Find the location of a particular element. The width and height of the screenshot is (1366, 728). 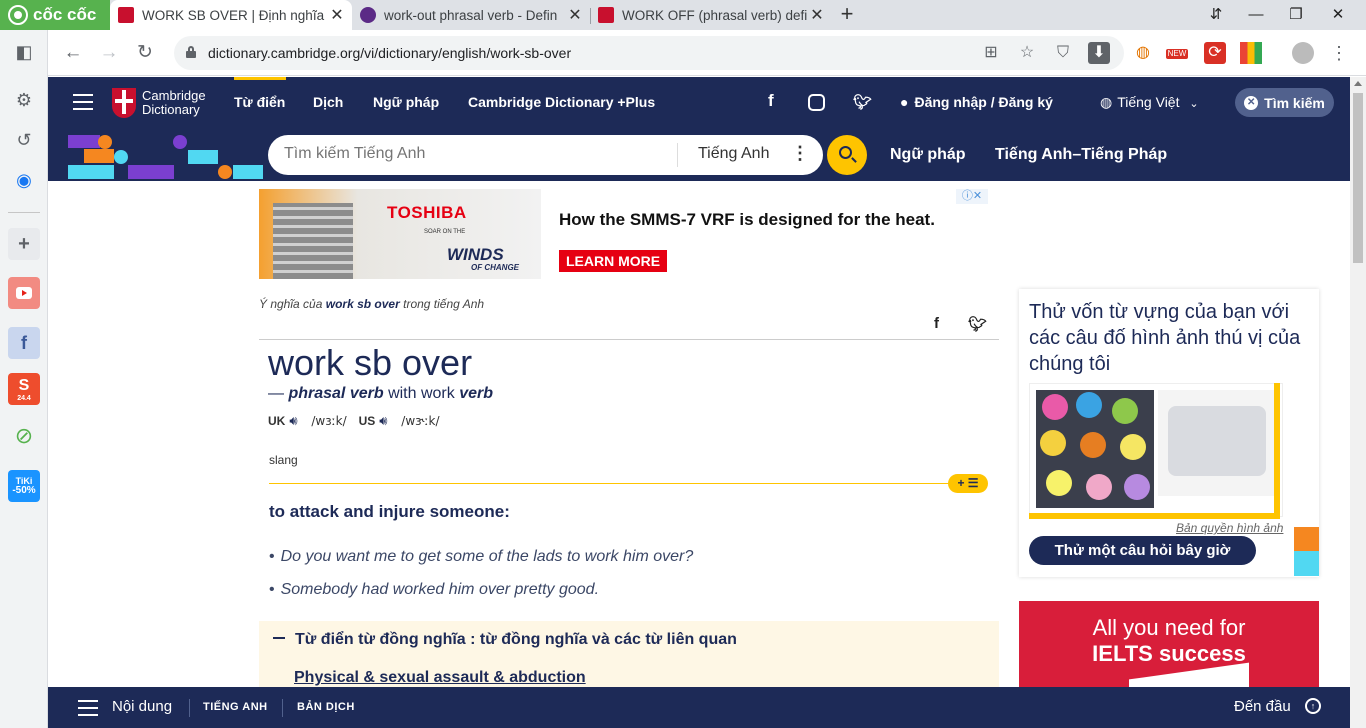

maximize-button: ❐ is located at coordinates (1296, 15).